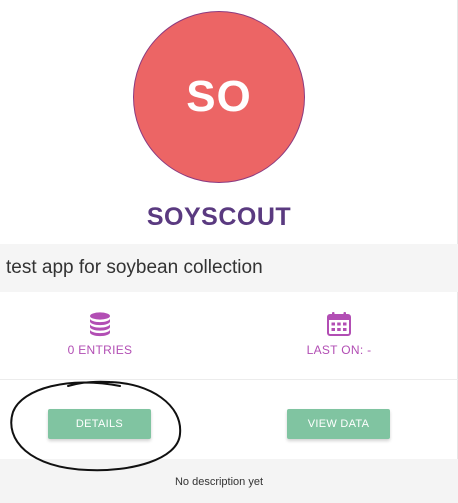 The image size is (458, 503). Describe the element at coordinates (219, 217) in the screenshot. I see `app-title: SOYSCOUT` at that location.